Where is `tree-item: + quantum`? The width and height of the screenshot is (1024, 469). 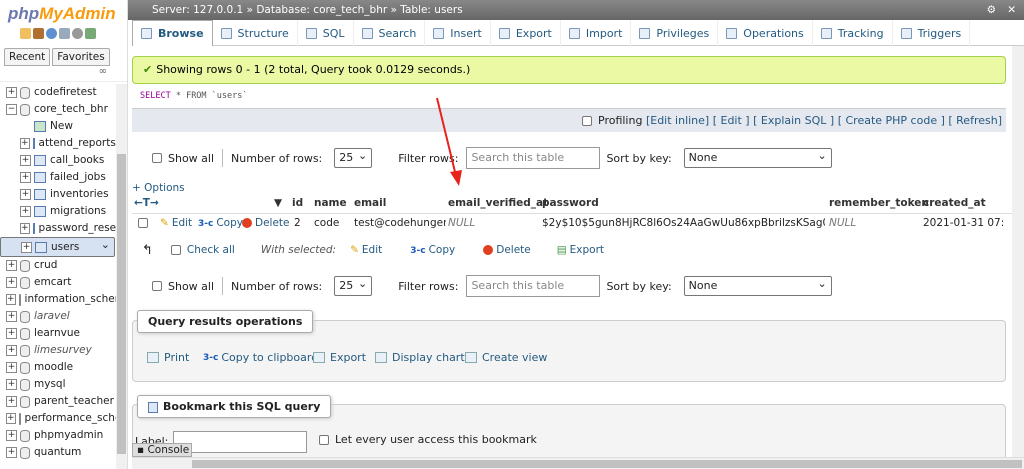
tree-item: + quantum is located at coordinates (57, 452).